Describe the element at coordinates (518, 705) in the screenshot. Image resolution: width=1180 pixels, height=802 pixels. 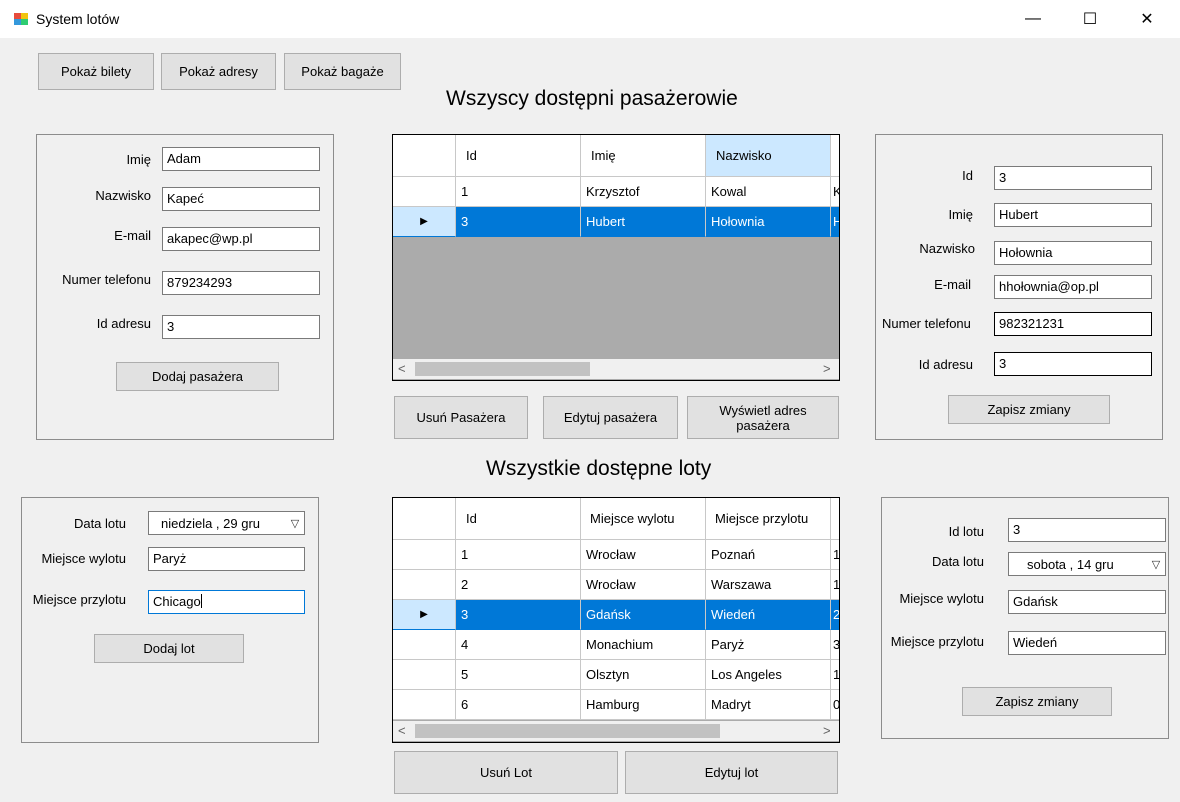
I see `cell-id: 6` at that location.